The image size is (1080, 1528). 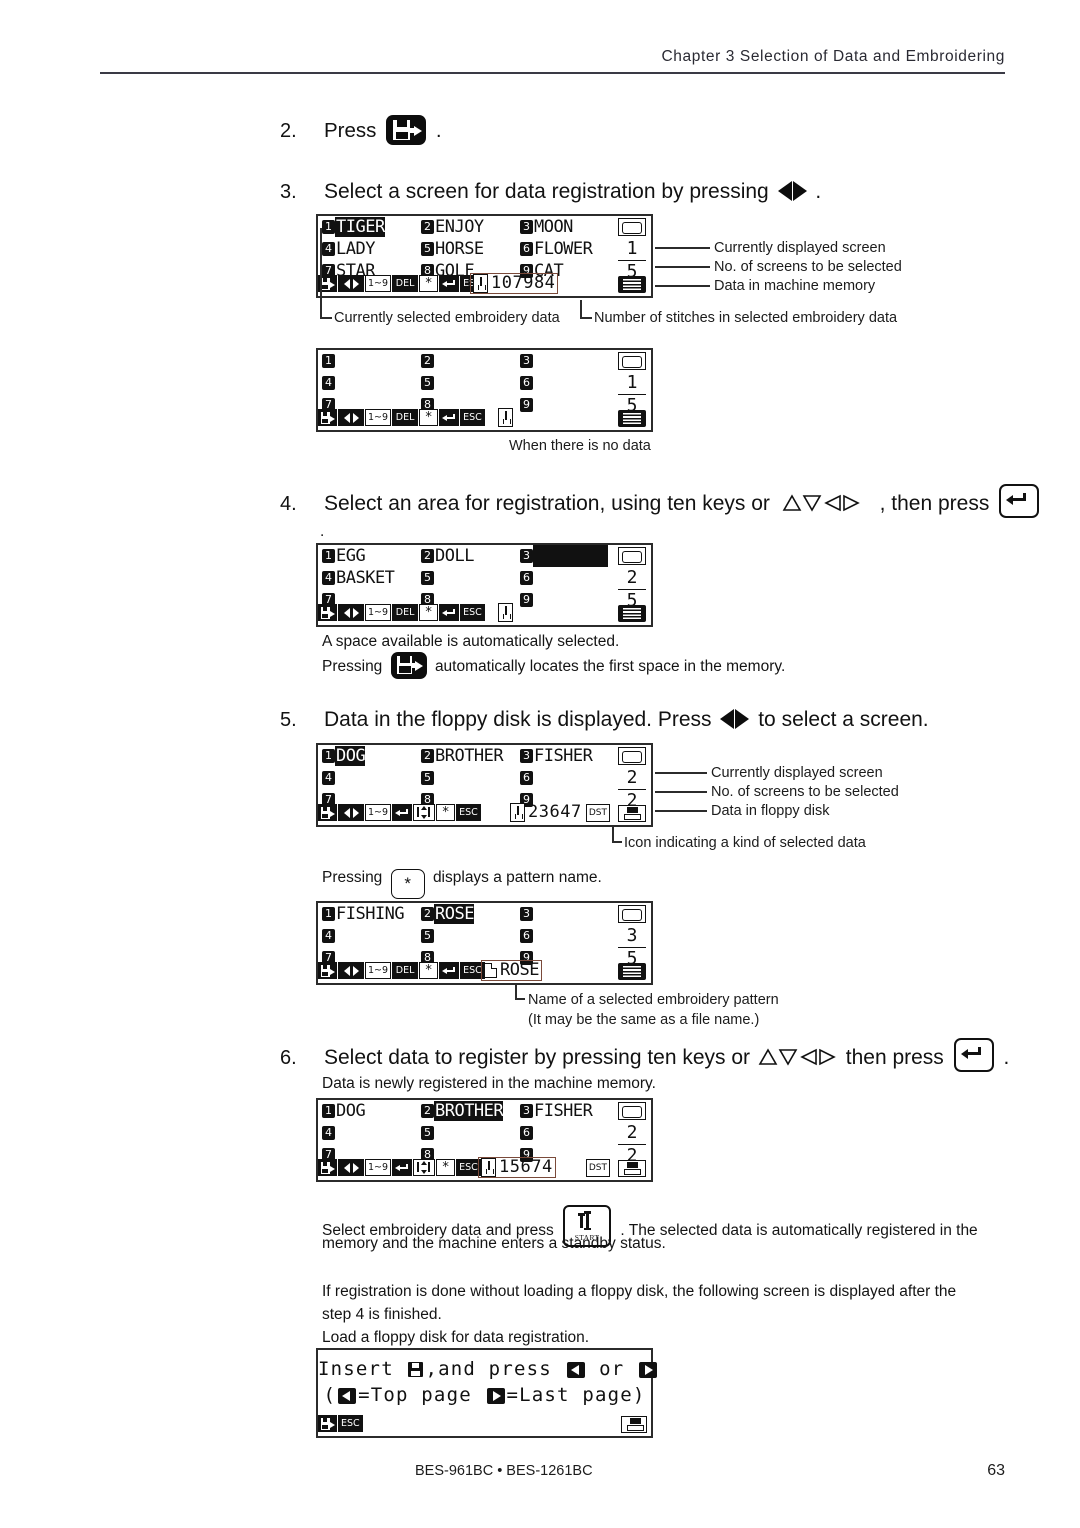 I want to click on step-4-period: ., so click(x=322, y=531).